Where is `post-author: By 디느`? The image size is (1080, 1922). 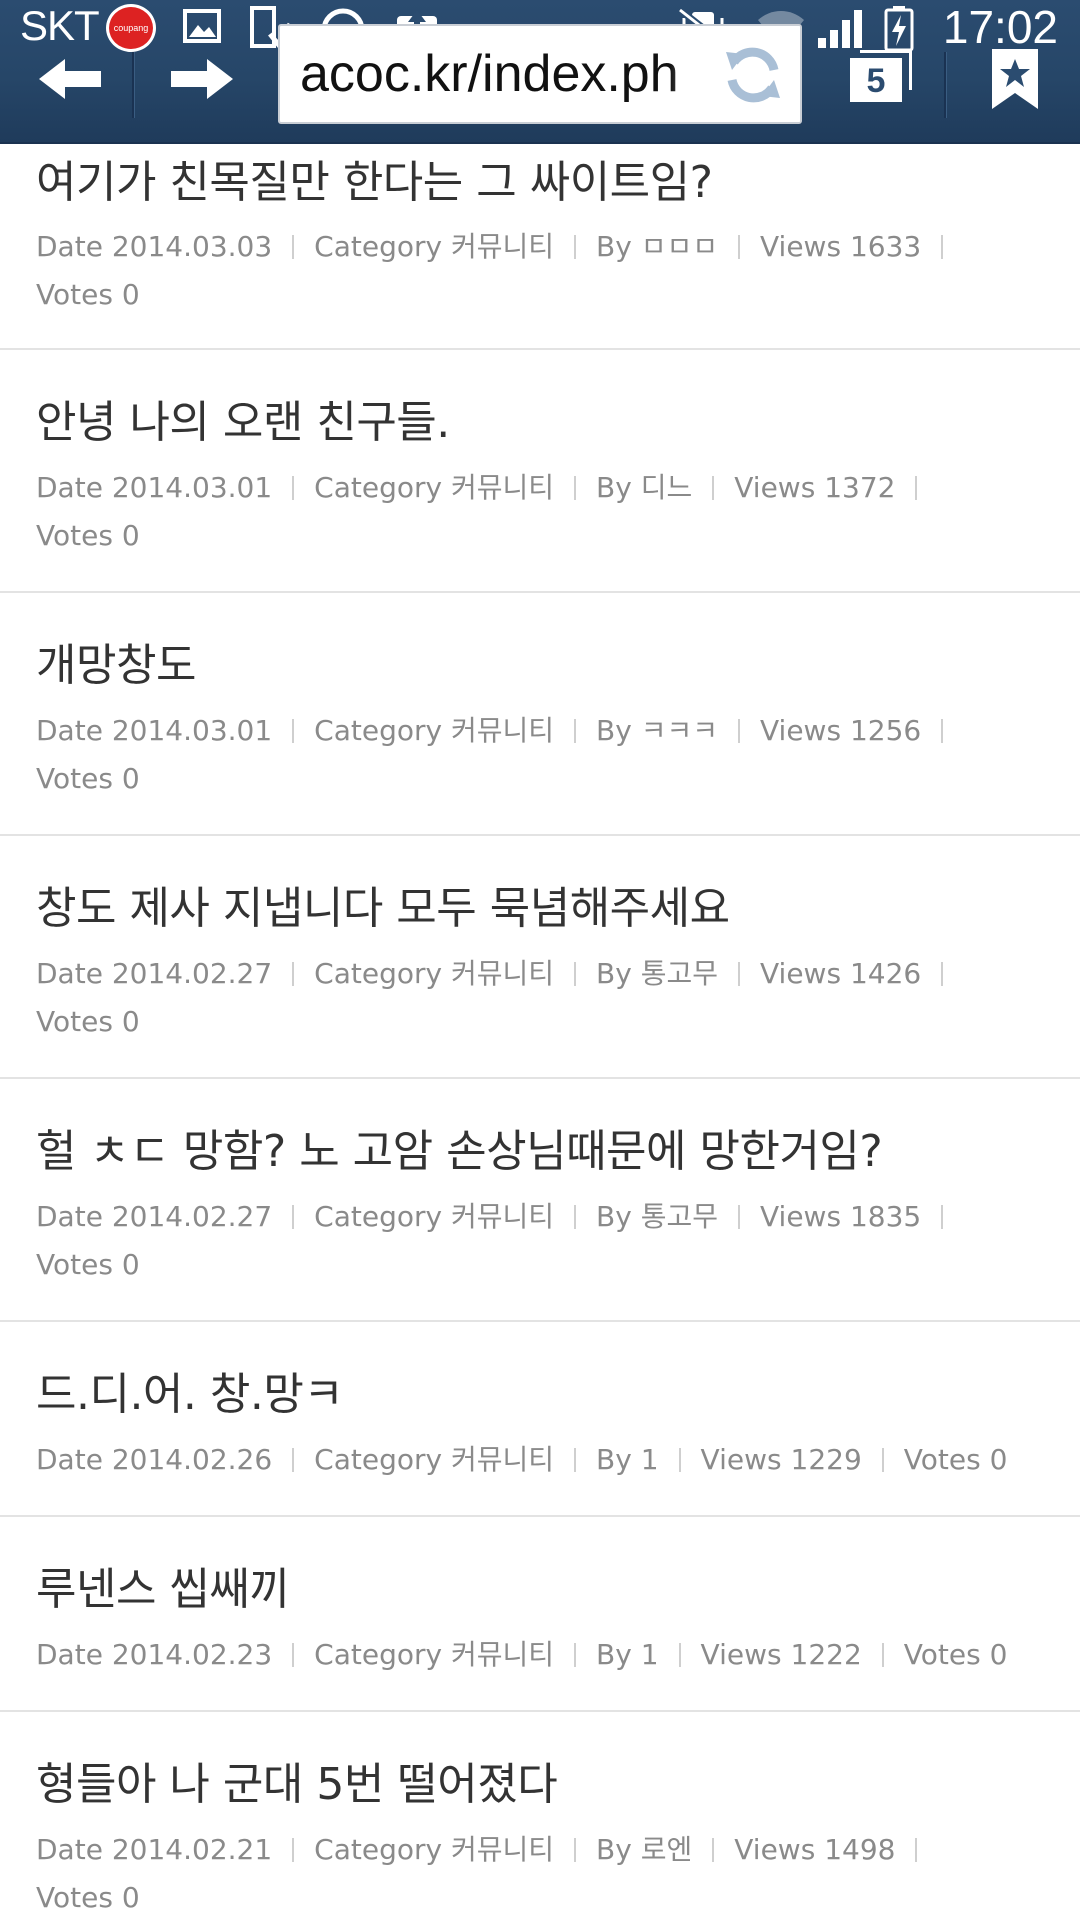
post-author: By 디느 is located at coordinates (644, 487).